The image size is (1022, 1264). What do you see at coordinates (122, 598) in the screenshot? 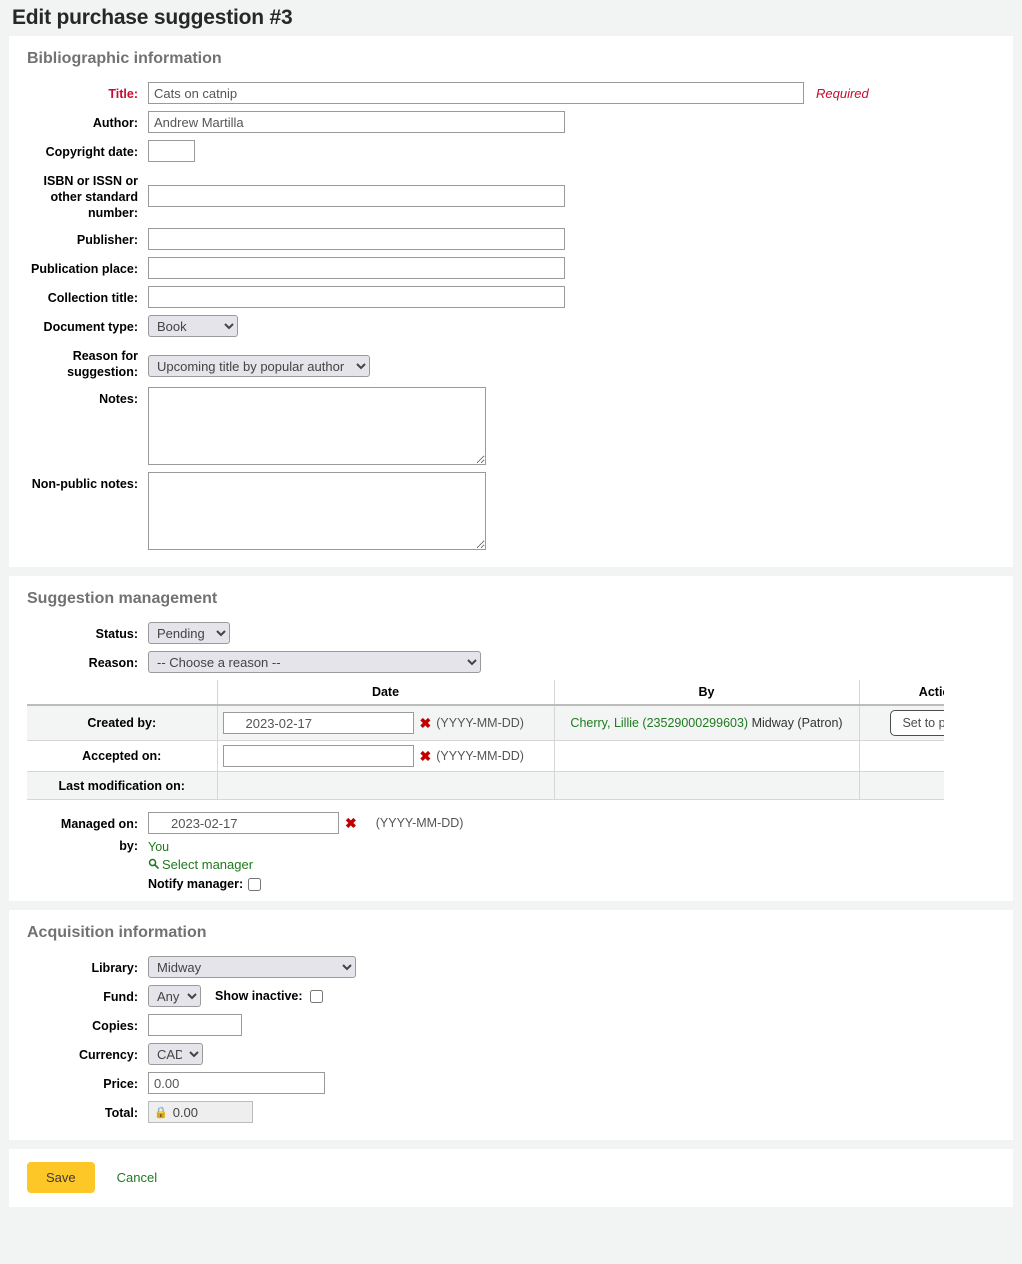
I see `suggestion-management-heading: Suggestion management` at bounding box center [122, 598].